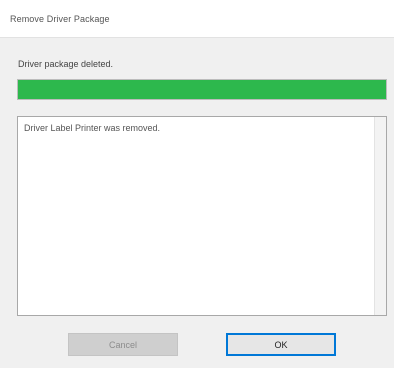  I want to click on status-text: Driver package deleted., so click(66, 64).